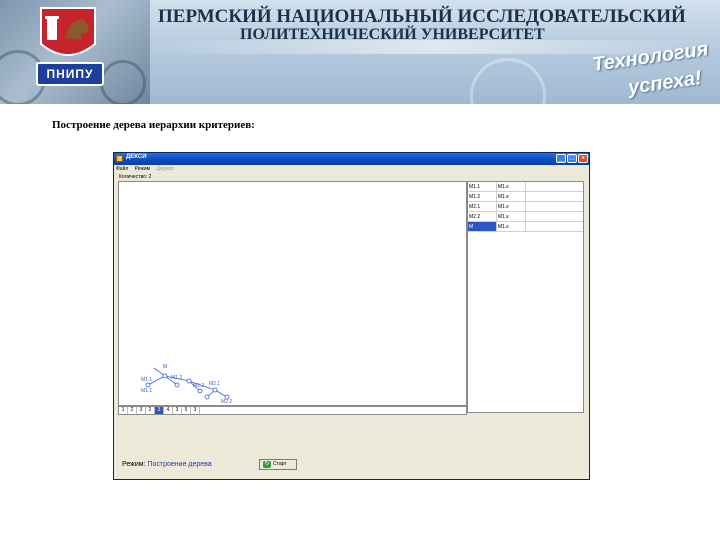 This screenshot has width=720, height=540. What do you see at coordinates (70, 74) in the screenshot?
I see `logo-label: ПНИПУ` at bounding box center [70, 74].